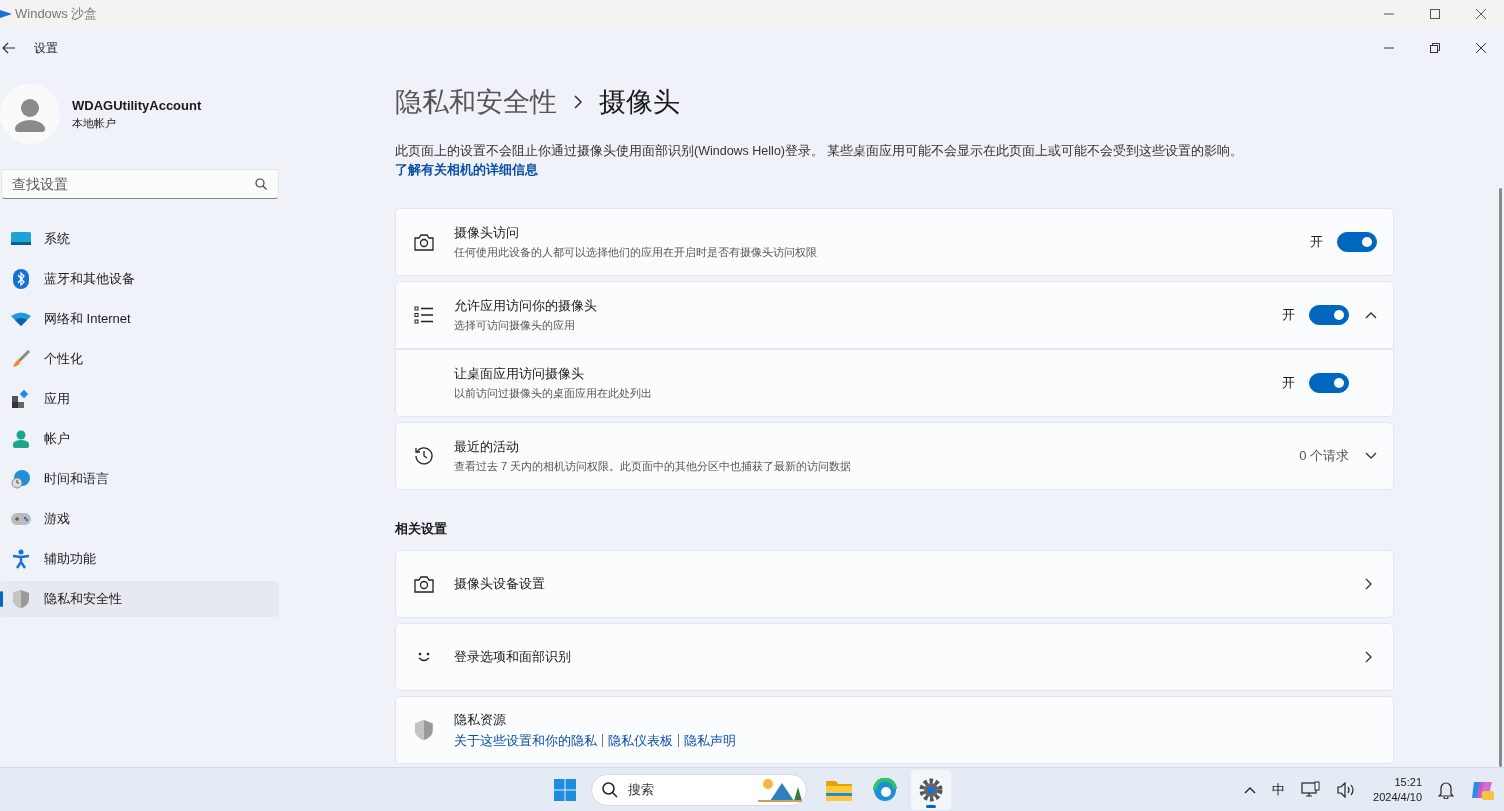 The height and width of the screenshot is (811, 1504). What do you see at coordinates (21, 279) in the screenshot?
I see `bluetooth-icon` at bounding box center [21, 279].